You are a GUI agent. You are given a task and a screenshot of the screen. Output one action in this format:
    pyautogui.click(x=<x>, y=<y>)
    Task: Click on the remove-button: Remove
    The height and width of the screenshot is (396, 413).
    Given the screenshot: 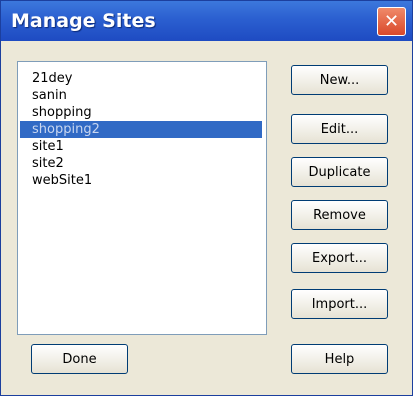 What is the action you would take?
    pyautogui.click(x=339, y=215)
    